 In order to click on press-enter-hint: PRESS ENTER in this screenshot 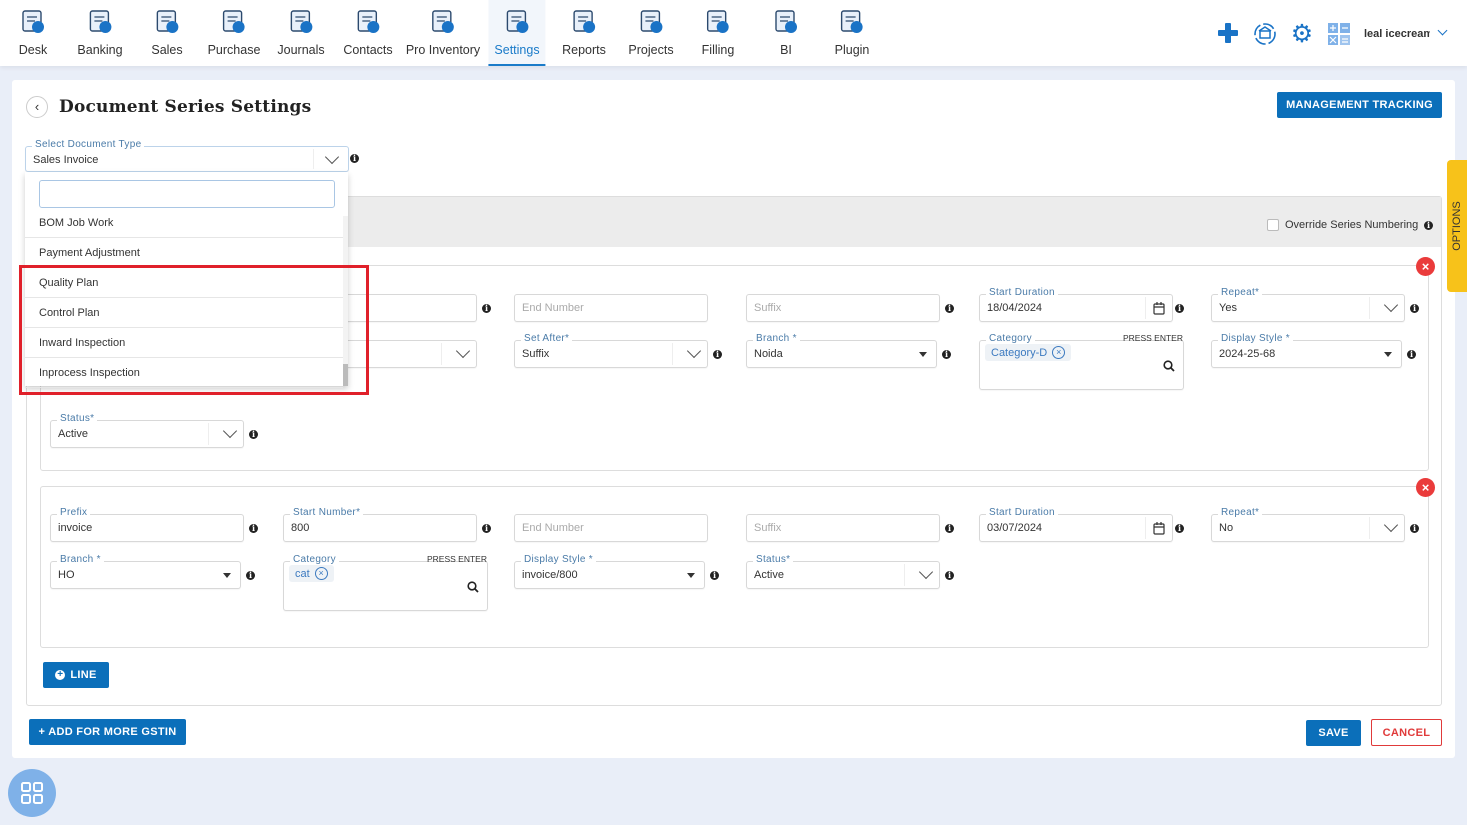, I will do `click(1153, 338)`.